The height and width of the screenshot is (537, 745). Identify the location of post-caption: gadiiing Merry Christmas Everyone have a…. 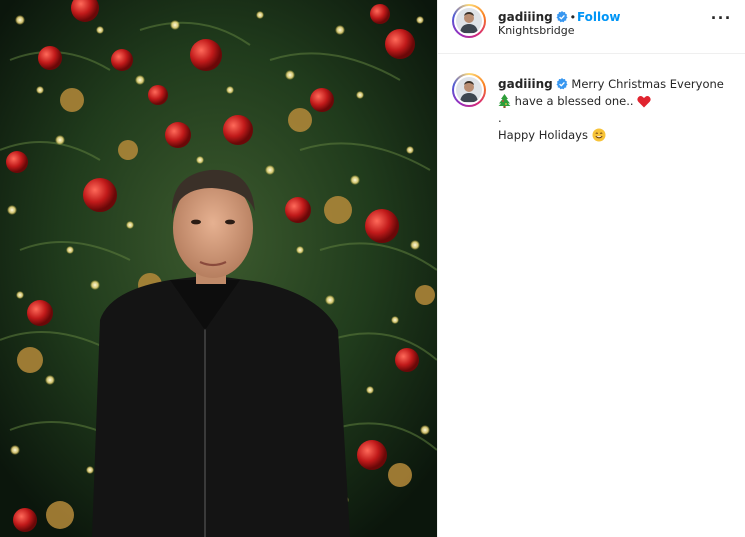
(618, 110).